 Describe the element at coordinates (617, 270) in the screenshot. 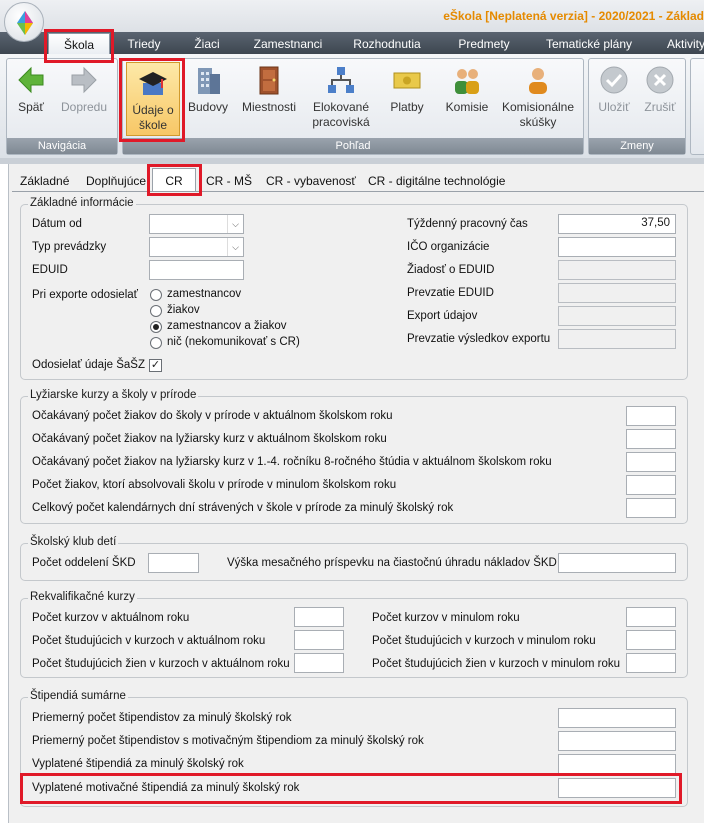

I see `eduid-request-field` at that location.